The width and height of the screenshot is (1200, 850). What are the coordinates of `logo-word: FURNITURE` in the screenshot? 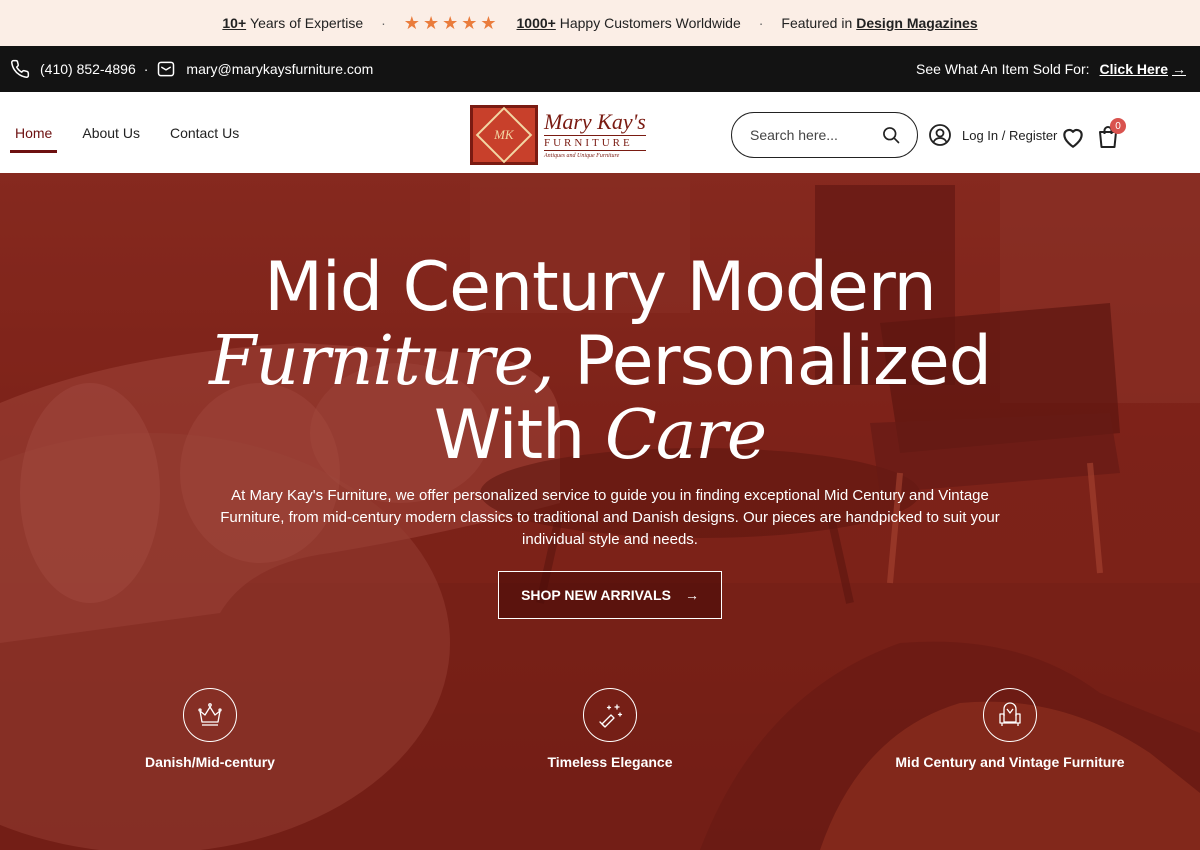 It's located at (595, 143).